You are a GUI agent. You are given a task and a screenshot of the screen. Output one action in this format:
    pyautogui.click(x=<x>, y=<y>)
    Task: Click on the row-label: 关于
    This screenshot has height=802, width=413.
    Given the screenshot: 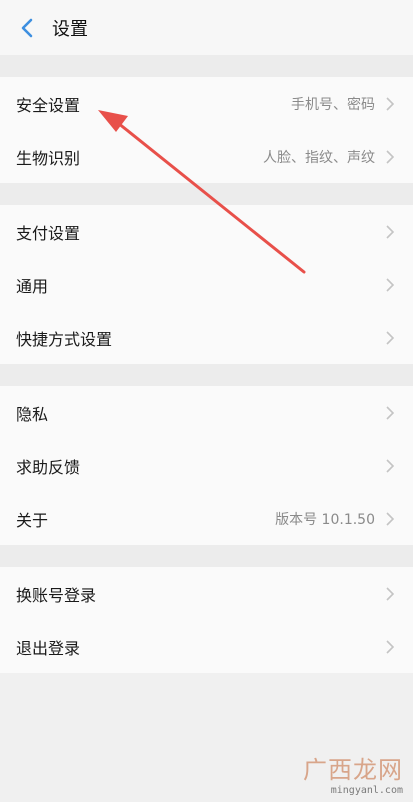 What is the action you would take?
    pyautogui.click(x=32, y=520)
    